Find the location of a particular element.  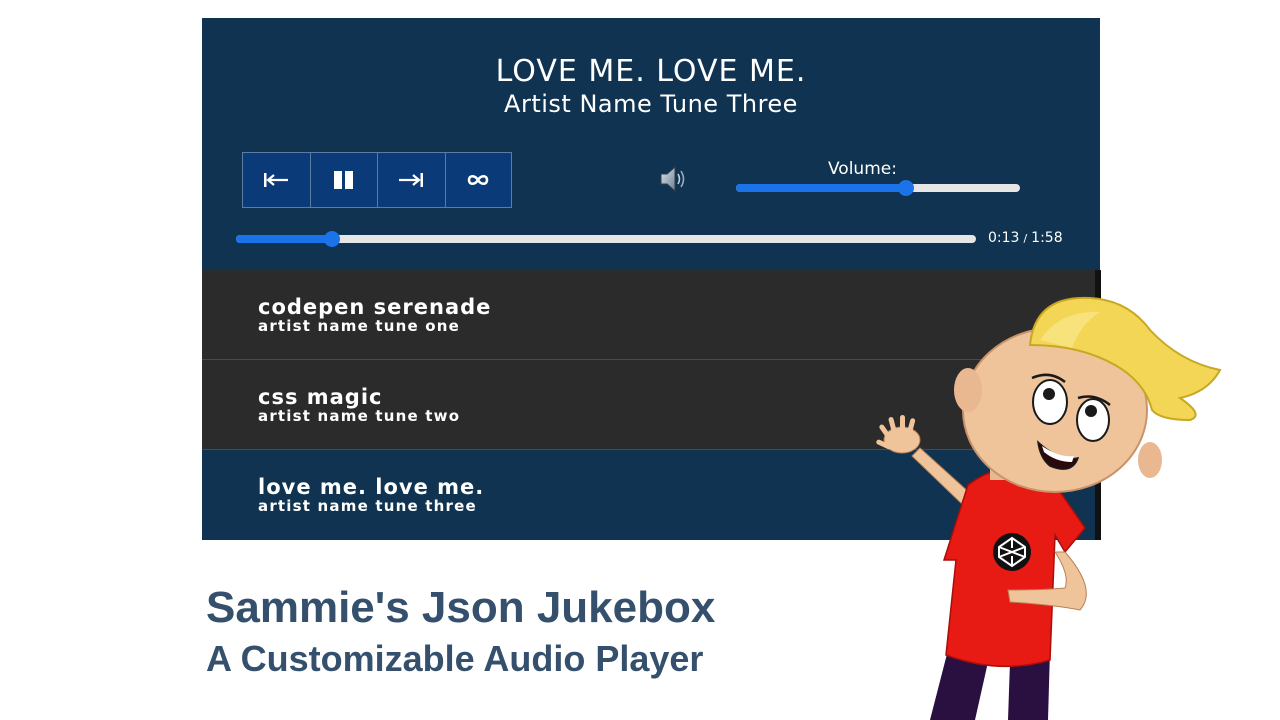

pause-icon is located at coordinates (343, 180).